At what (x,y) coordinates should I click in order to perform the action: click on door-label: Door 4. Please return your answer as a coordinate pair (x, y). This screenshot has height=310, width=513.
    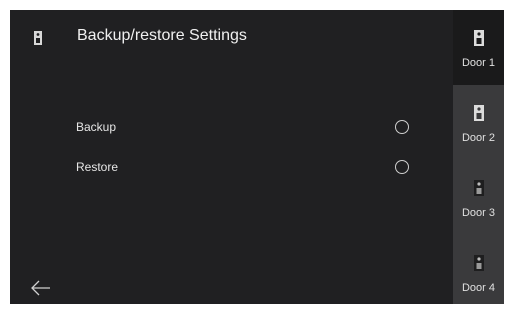
    Looking at the image, I should click on (478, 288).